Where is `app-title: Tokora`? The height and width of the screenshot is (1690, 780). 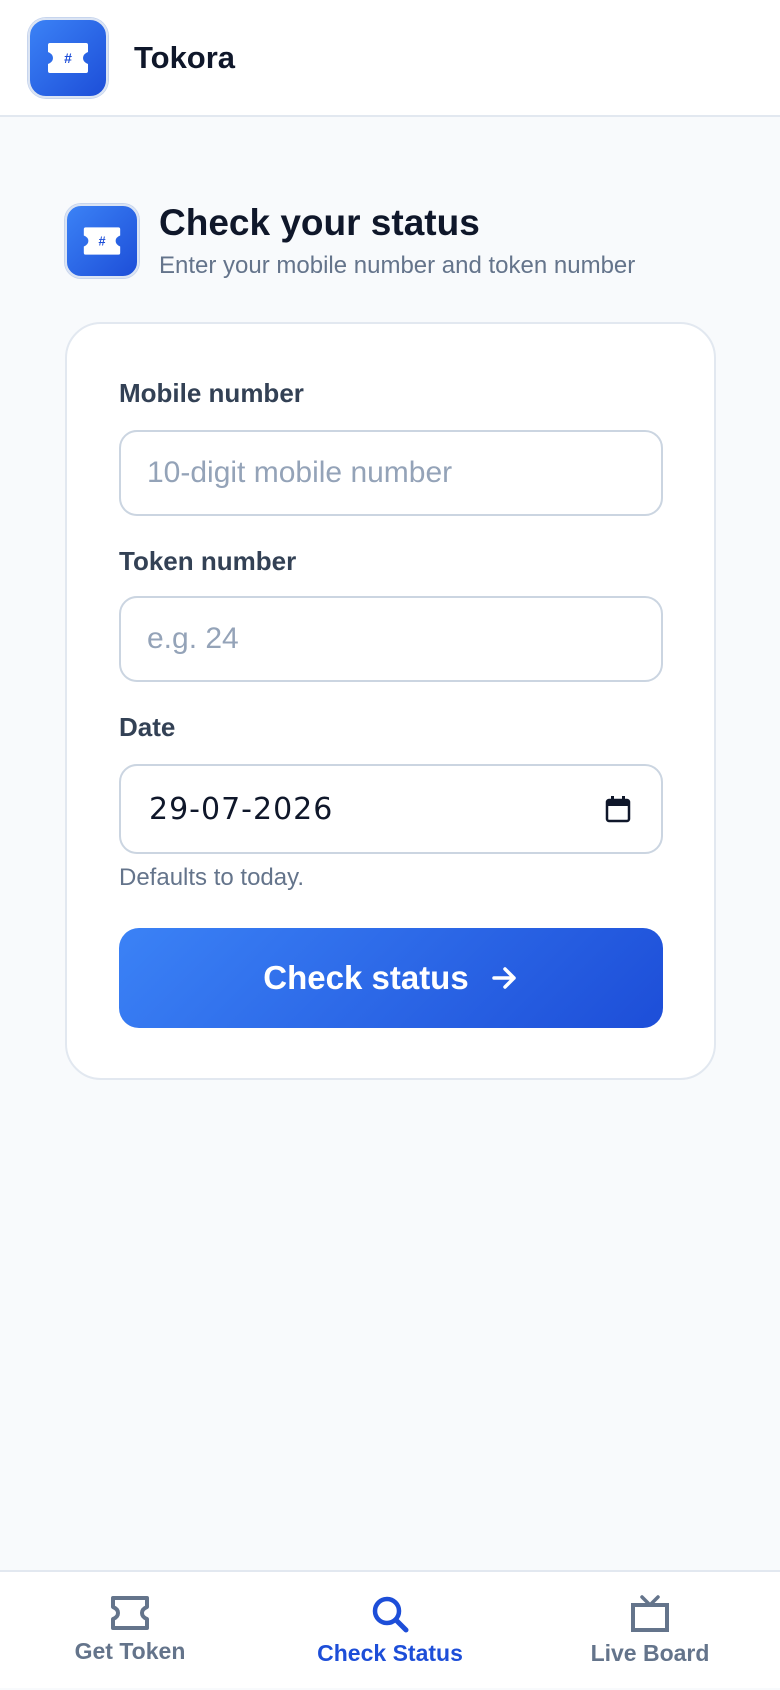
app-title: Tokora is located at coordinates (185, 57).